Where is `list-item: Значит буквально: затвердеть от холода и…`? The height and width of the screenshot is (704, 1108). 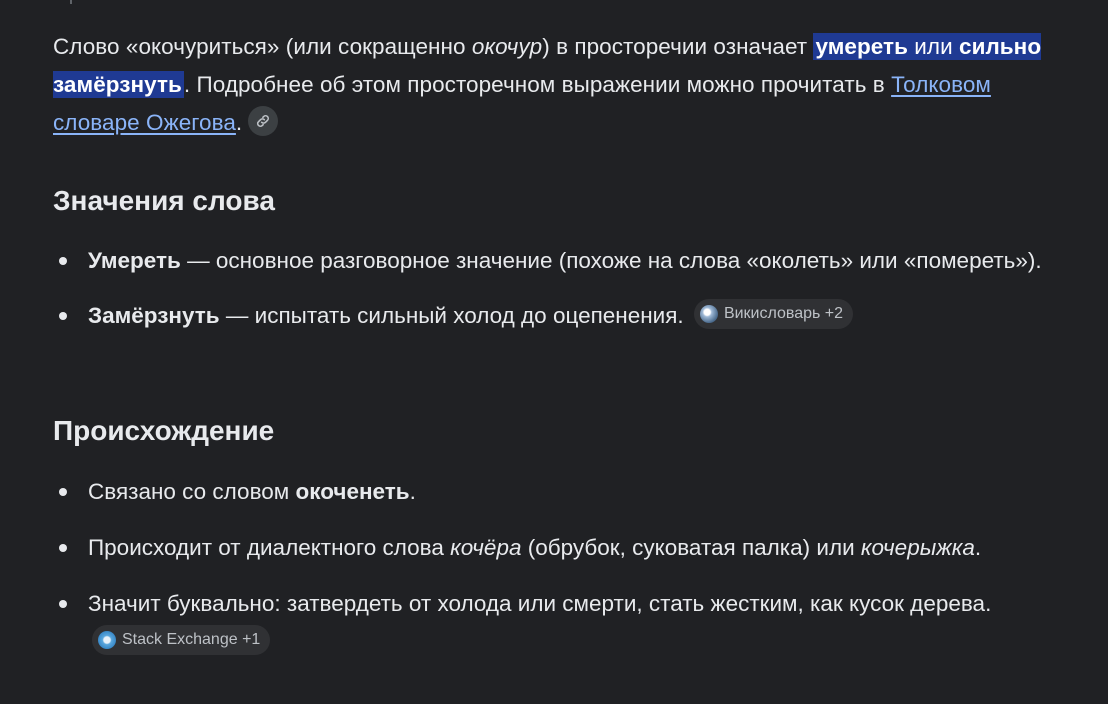
list-item: Значит буквально: затвердеть от холода и… is located at coordinates (558, 623).